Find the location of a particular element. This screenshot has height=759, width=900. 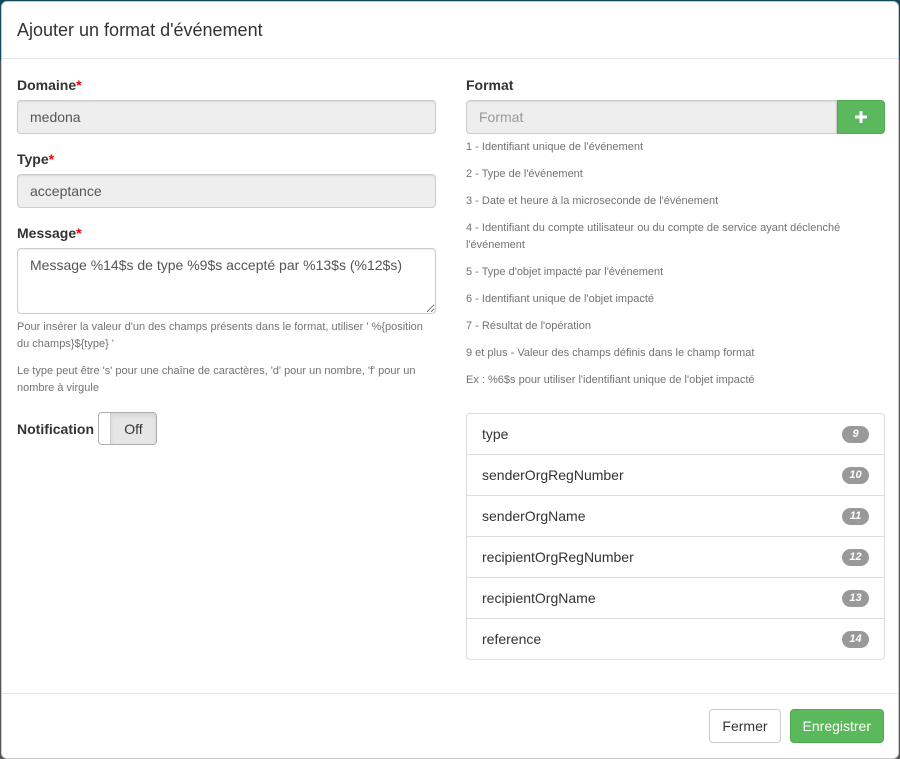

field-position-badge: 9 is located at coordinates (855, 434).